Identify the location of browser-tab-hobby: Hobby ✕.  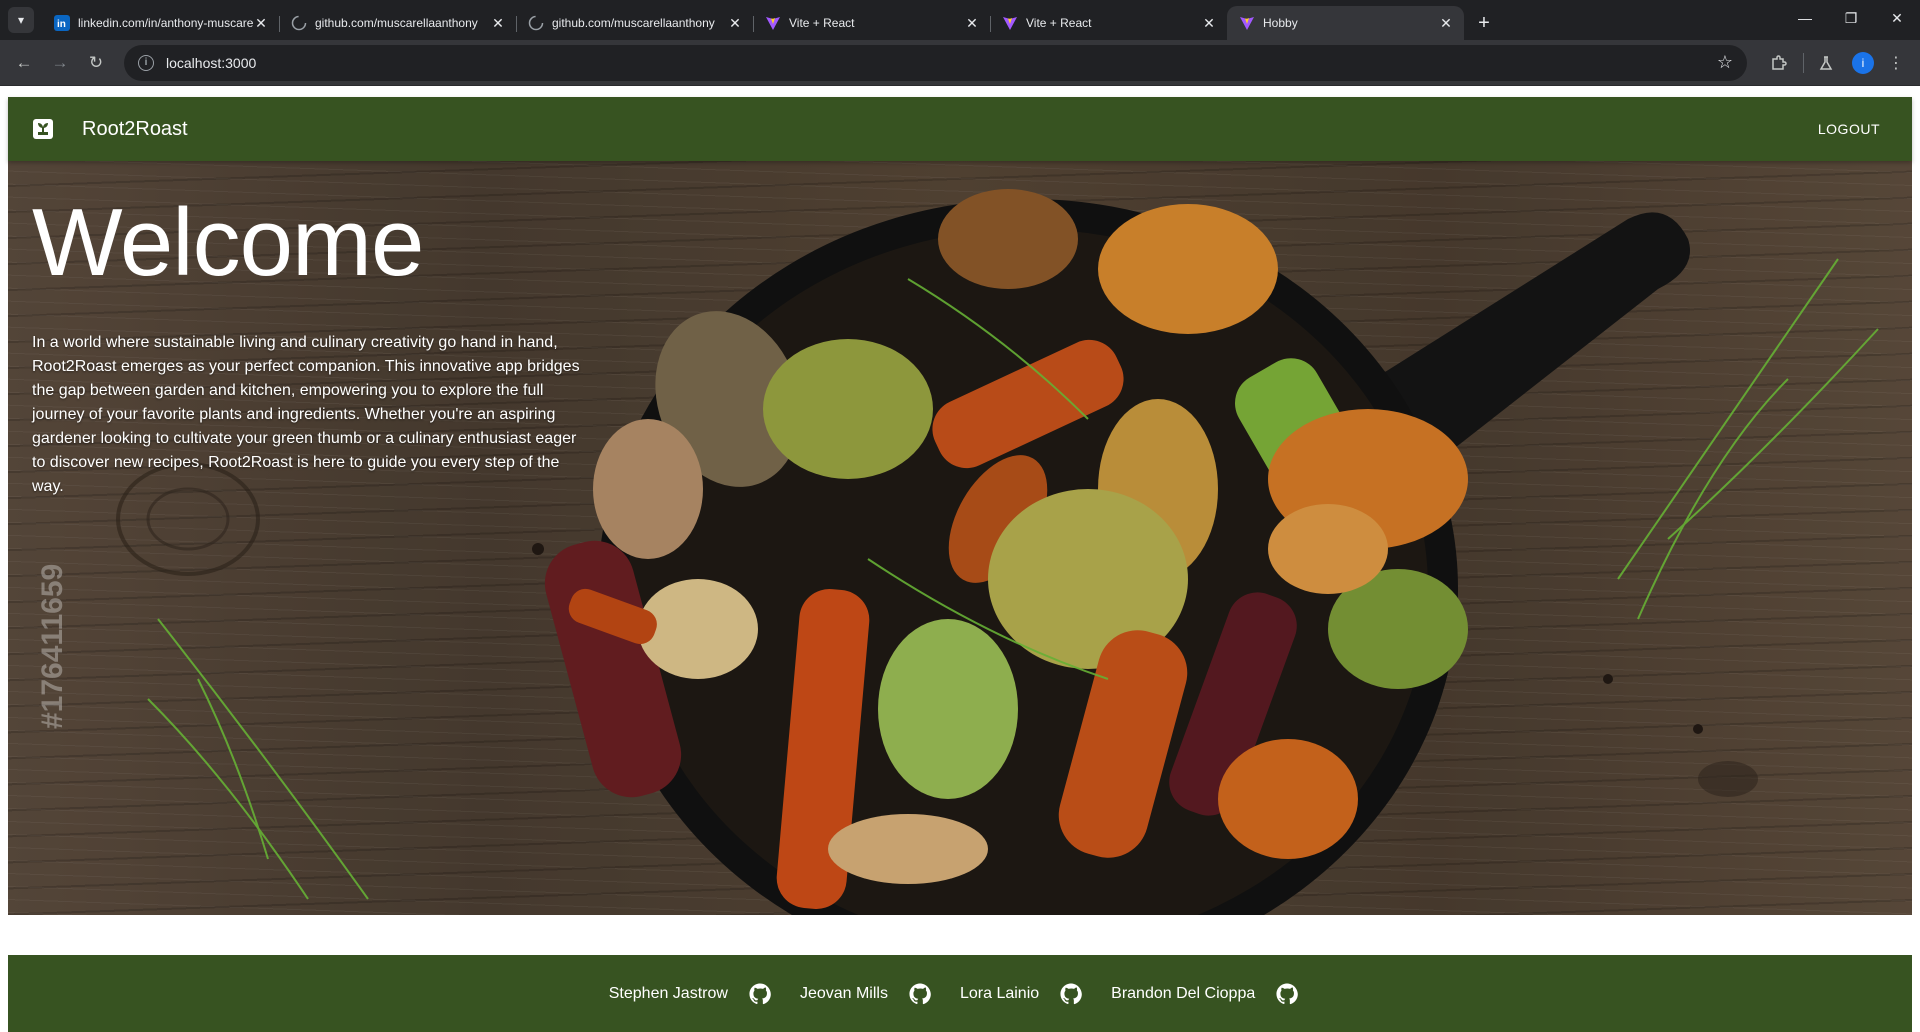
(1345, 23).